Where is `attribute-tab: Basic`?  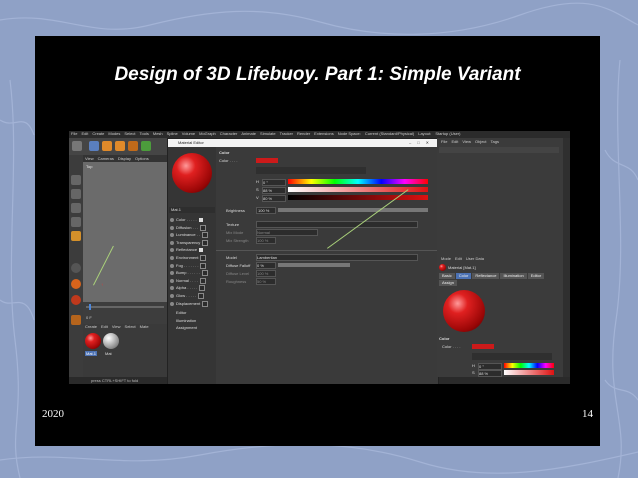 attribute-tab: Basic is located at coordinates (447, 276).